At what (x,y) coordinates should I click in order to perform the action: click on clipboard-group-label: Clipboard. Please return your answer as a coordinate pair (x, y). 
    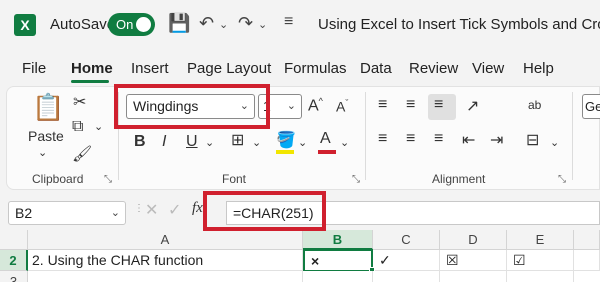
    Looking at the image, I should click on (58, 179).